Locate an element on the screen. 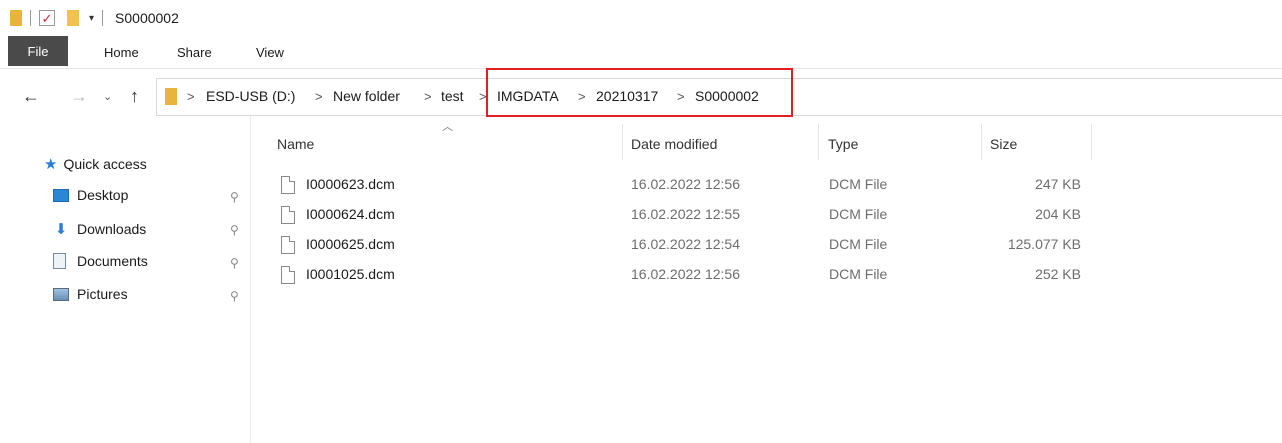 The image size is (1282, 443). sidebar-item-label: Documents is located at coordinates (112, 261).